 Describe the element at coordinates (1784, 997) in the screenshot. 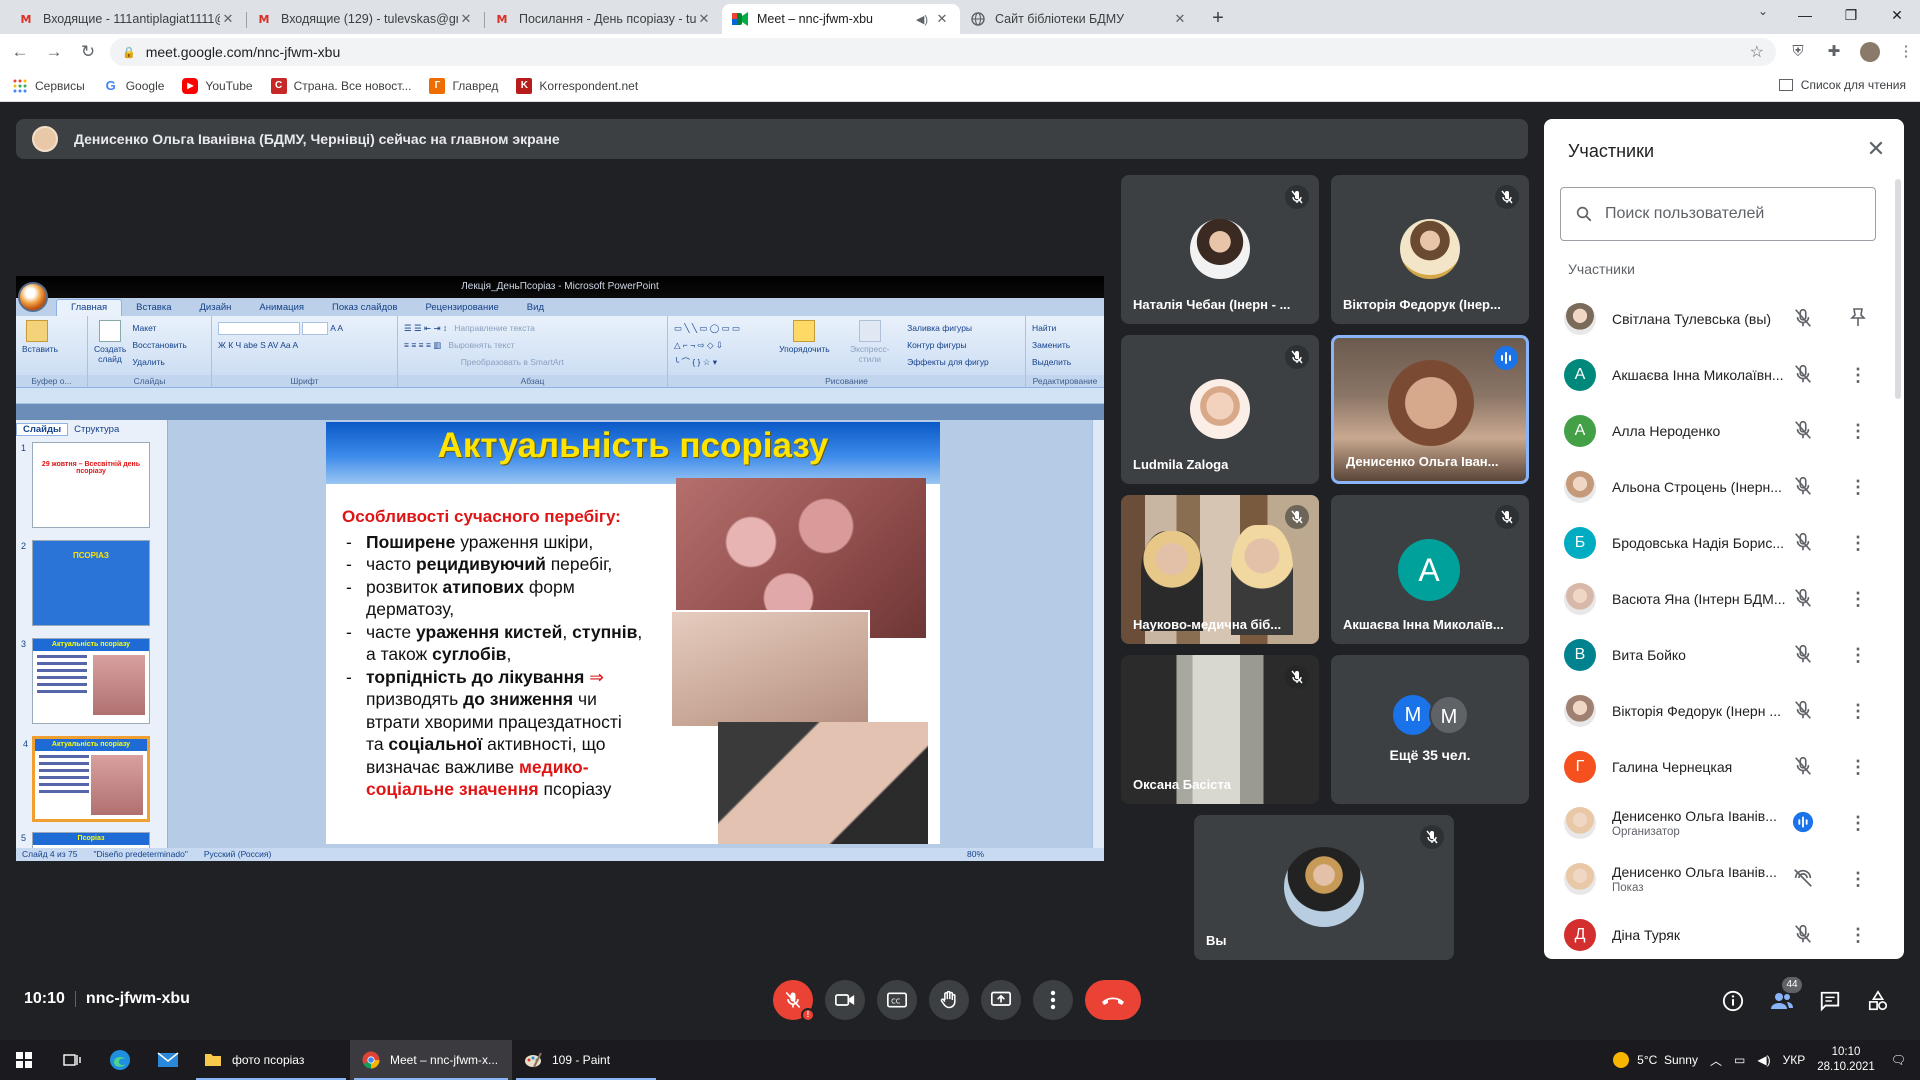

I see `participants-button: 44` at that location.